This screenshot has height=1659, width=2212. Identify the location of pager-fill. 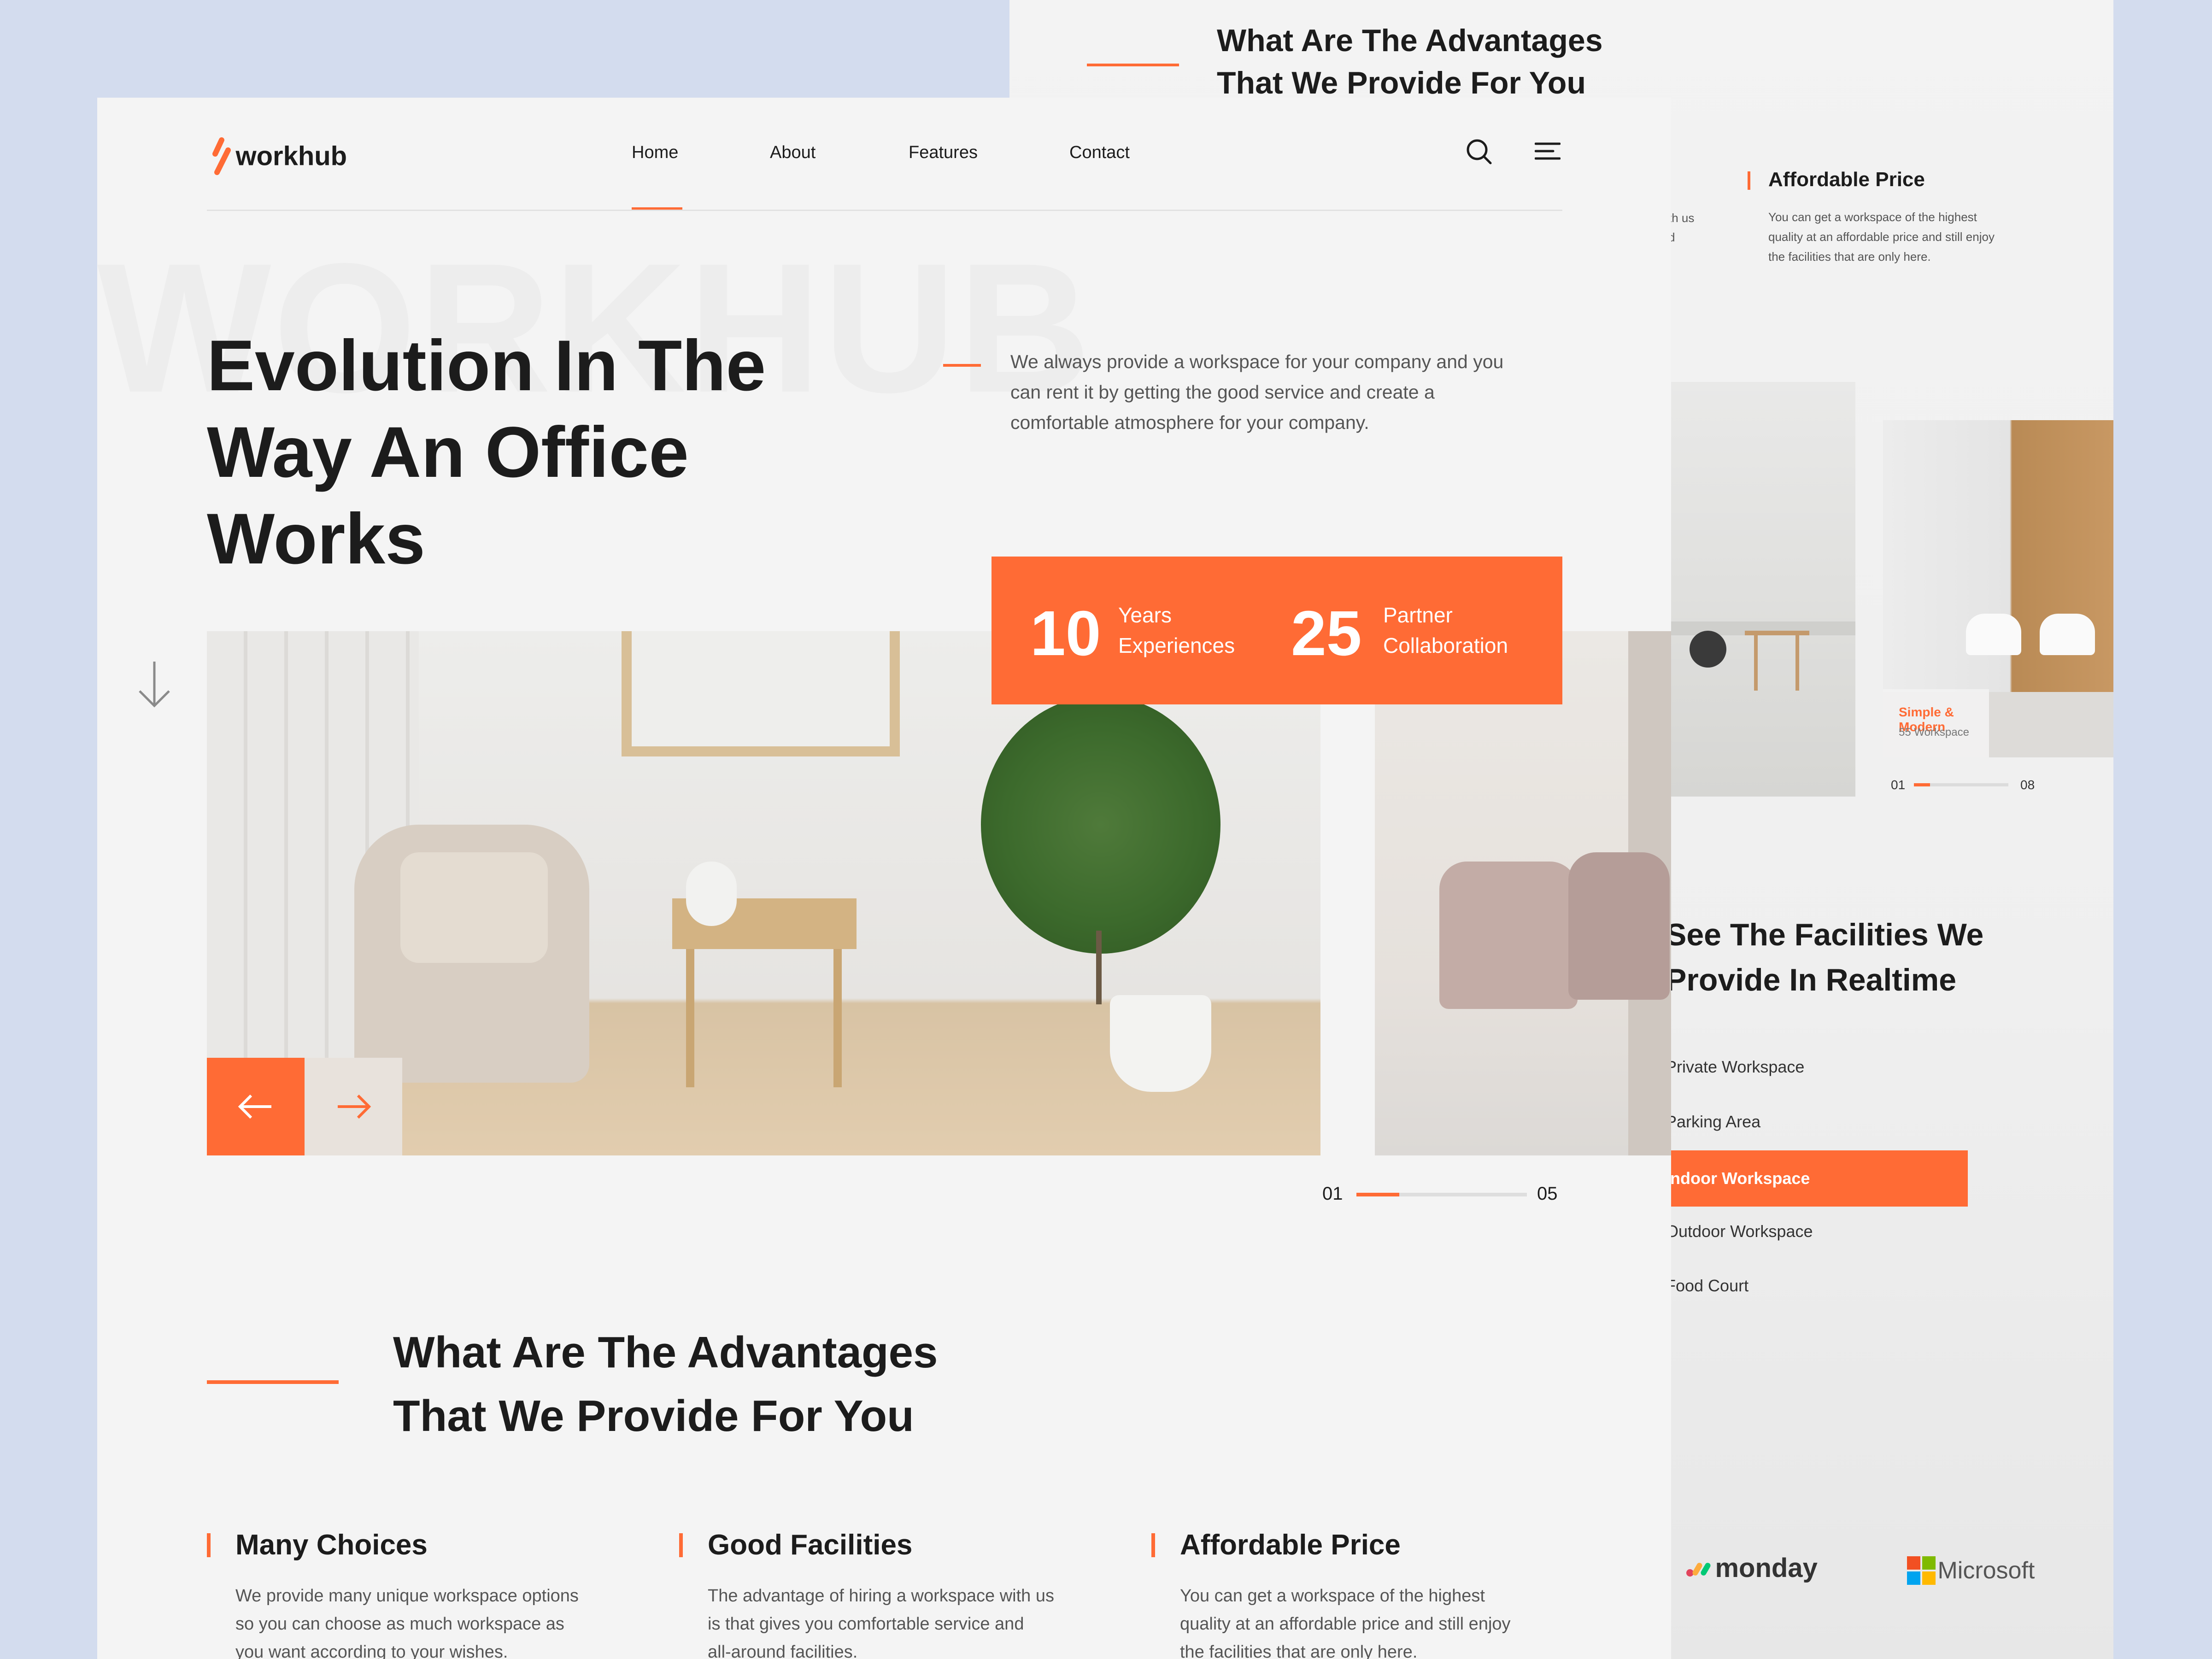
(1377, 1194).